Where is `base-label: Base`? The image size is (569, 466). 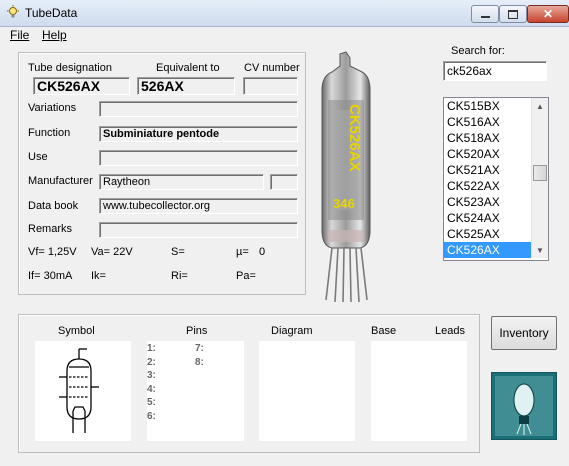
base-label: Base is located at coordinates (384, 331).